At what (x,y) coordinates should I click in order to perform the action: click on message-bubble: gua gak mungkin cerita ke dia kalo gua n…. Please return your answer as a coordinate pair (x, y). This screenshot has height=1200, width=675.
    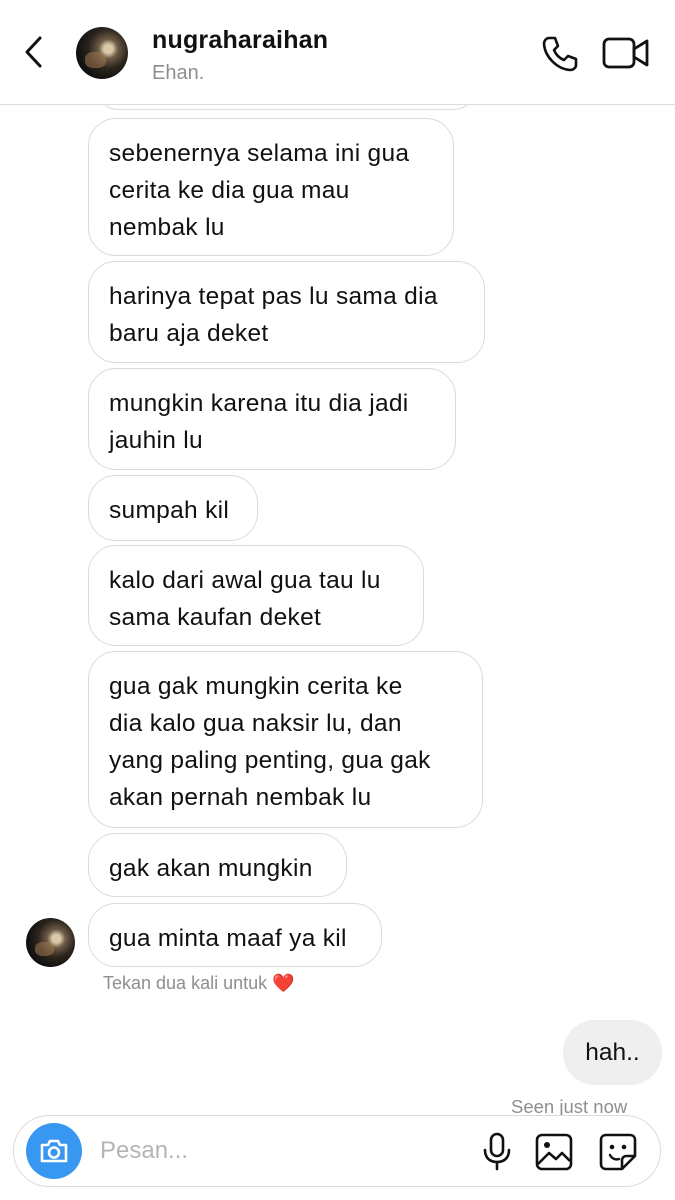
    Looking at the image, I should click on (285, 739).